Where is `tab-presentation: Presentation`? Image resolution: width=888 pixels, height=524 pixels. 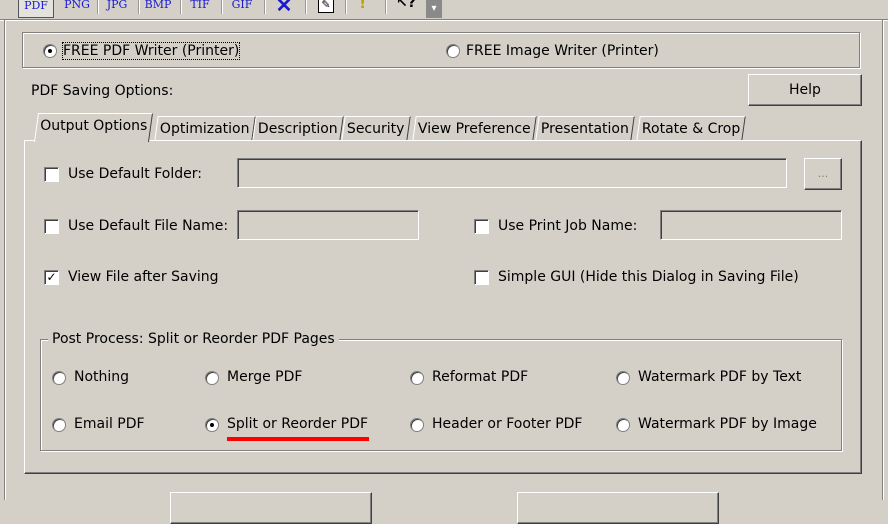 tab-presentation: Presentation is located at coordinates (585, 128).